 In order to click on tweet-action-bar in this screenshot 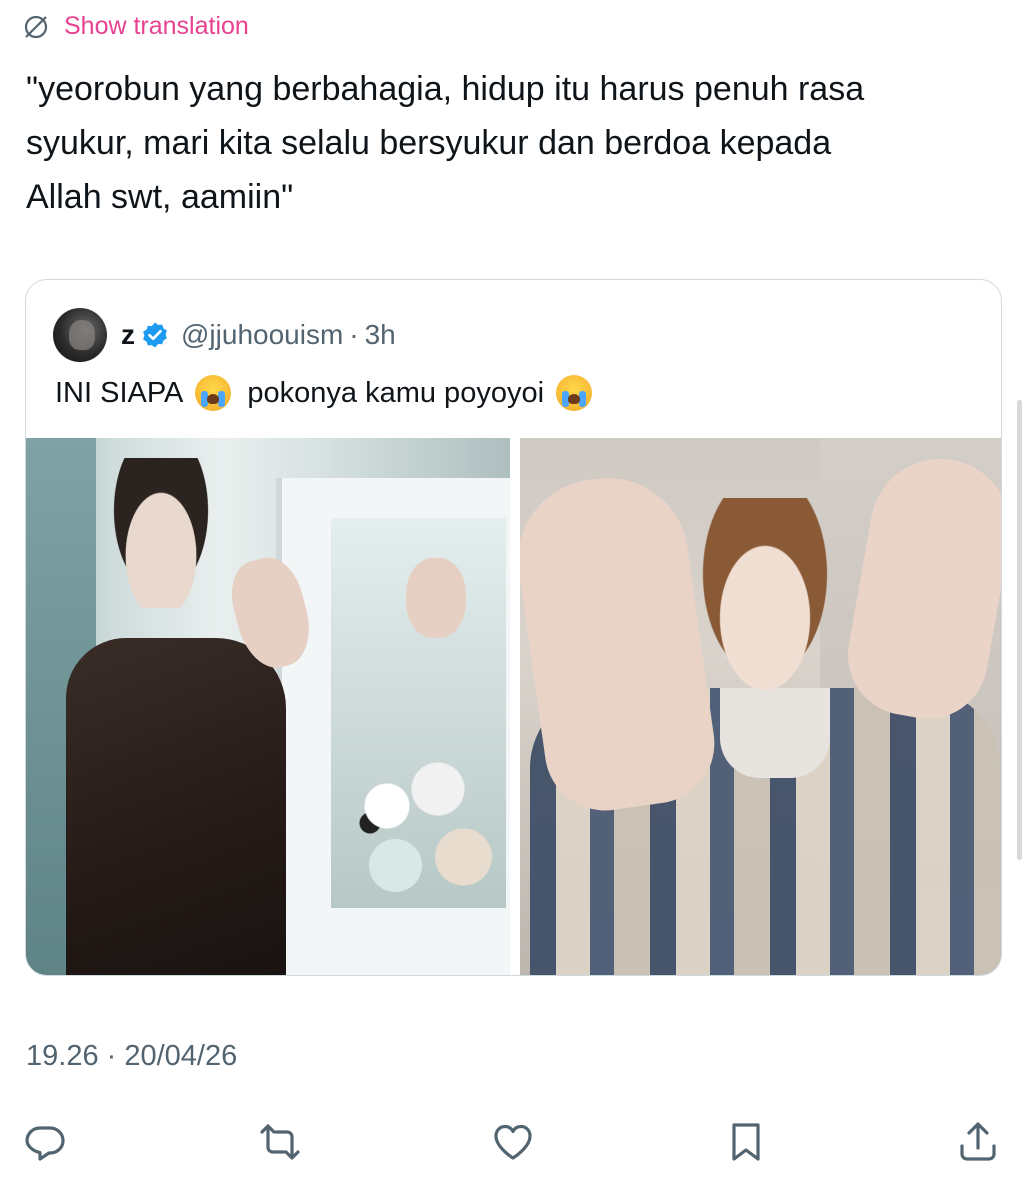, I will do `click(513, 1142)`.